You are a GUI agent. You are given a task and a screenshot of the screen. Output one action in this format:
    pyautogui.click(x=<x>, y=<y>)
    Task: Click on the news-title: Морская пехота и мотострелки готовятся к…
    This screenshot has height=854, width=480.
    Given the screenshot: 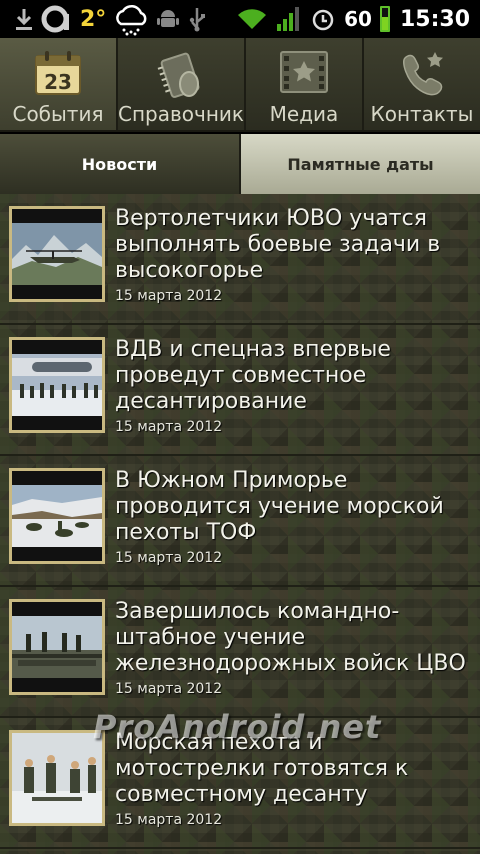 What is the action you would take?
    pyautogui.click(x=262, y=768)
    